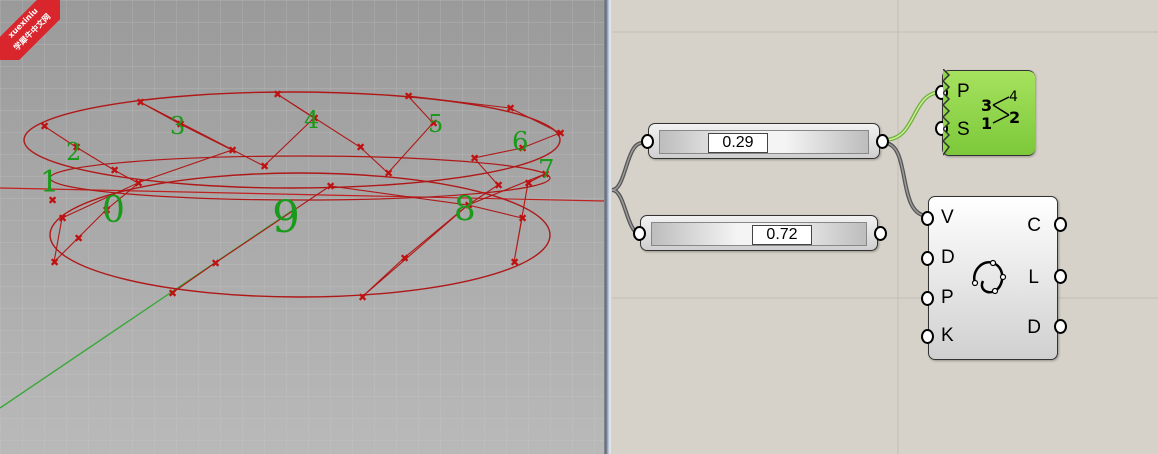  Describe the element at coordinates (947, 297) in the screenshot. I see `curve-input-p-label: P` at that location.